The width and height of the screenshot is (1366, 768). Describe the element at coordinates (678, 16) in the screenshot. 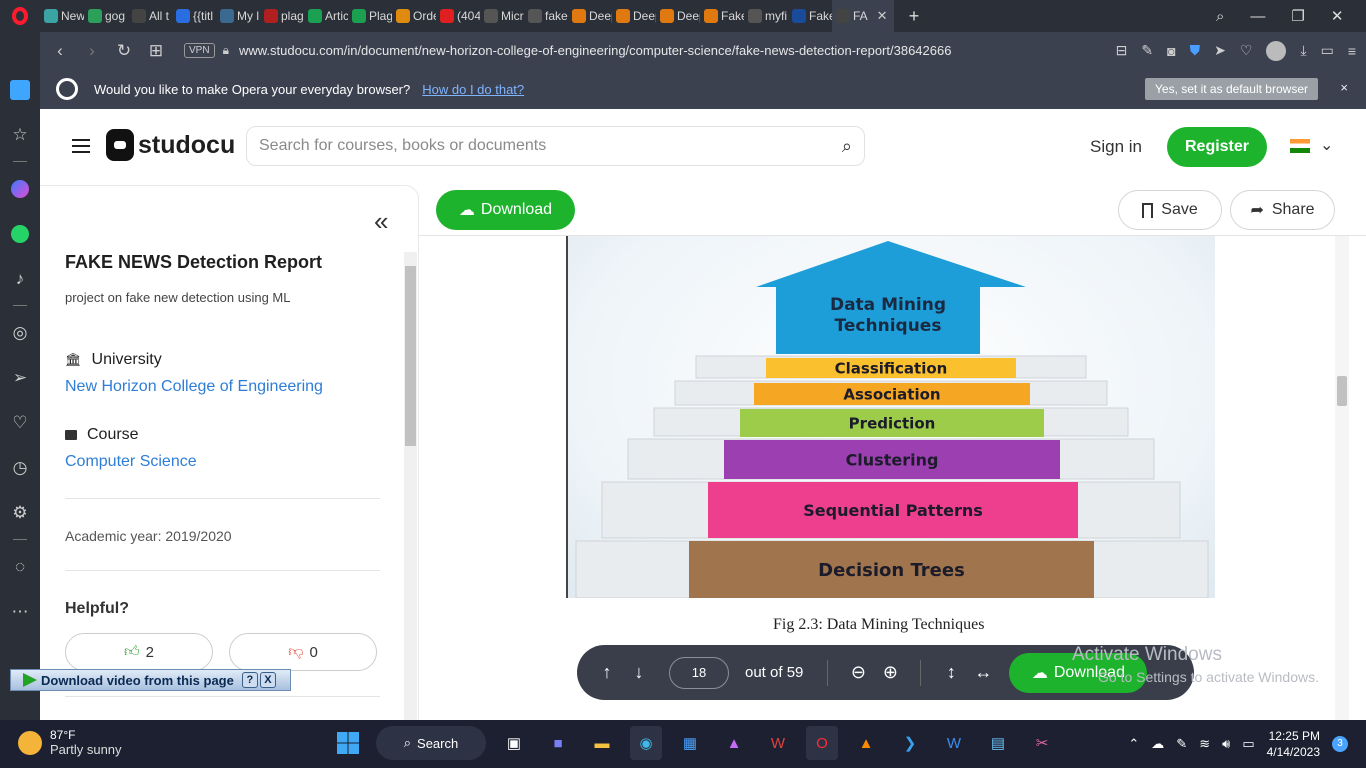

I see `tab-14: Deep` at that location.